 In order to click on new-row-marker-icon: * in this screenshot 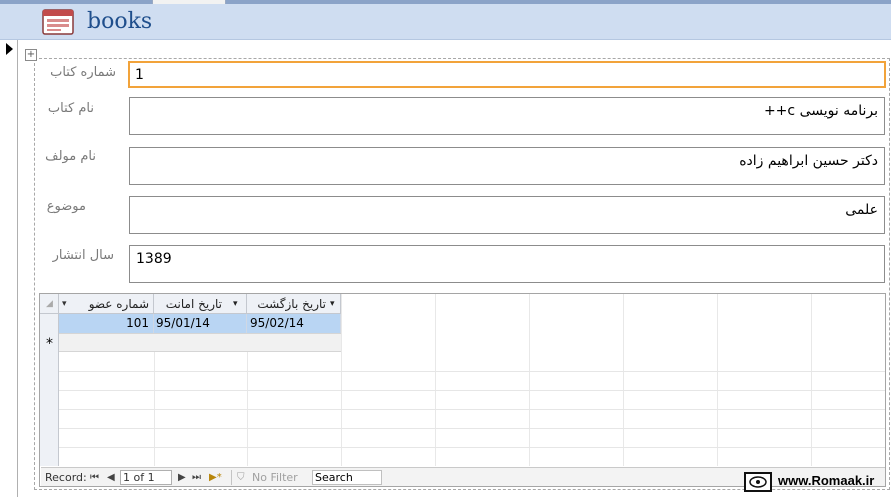, I will do `click(49, 344)`.